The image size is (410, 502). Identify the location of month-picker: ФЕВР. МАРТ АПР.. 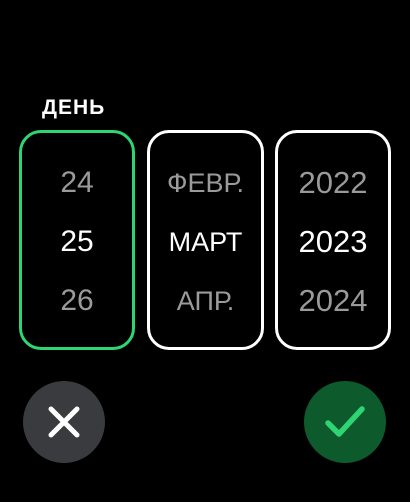
(205, 240).